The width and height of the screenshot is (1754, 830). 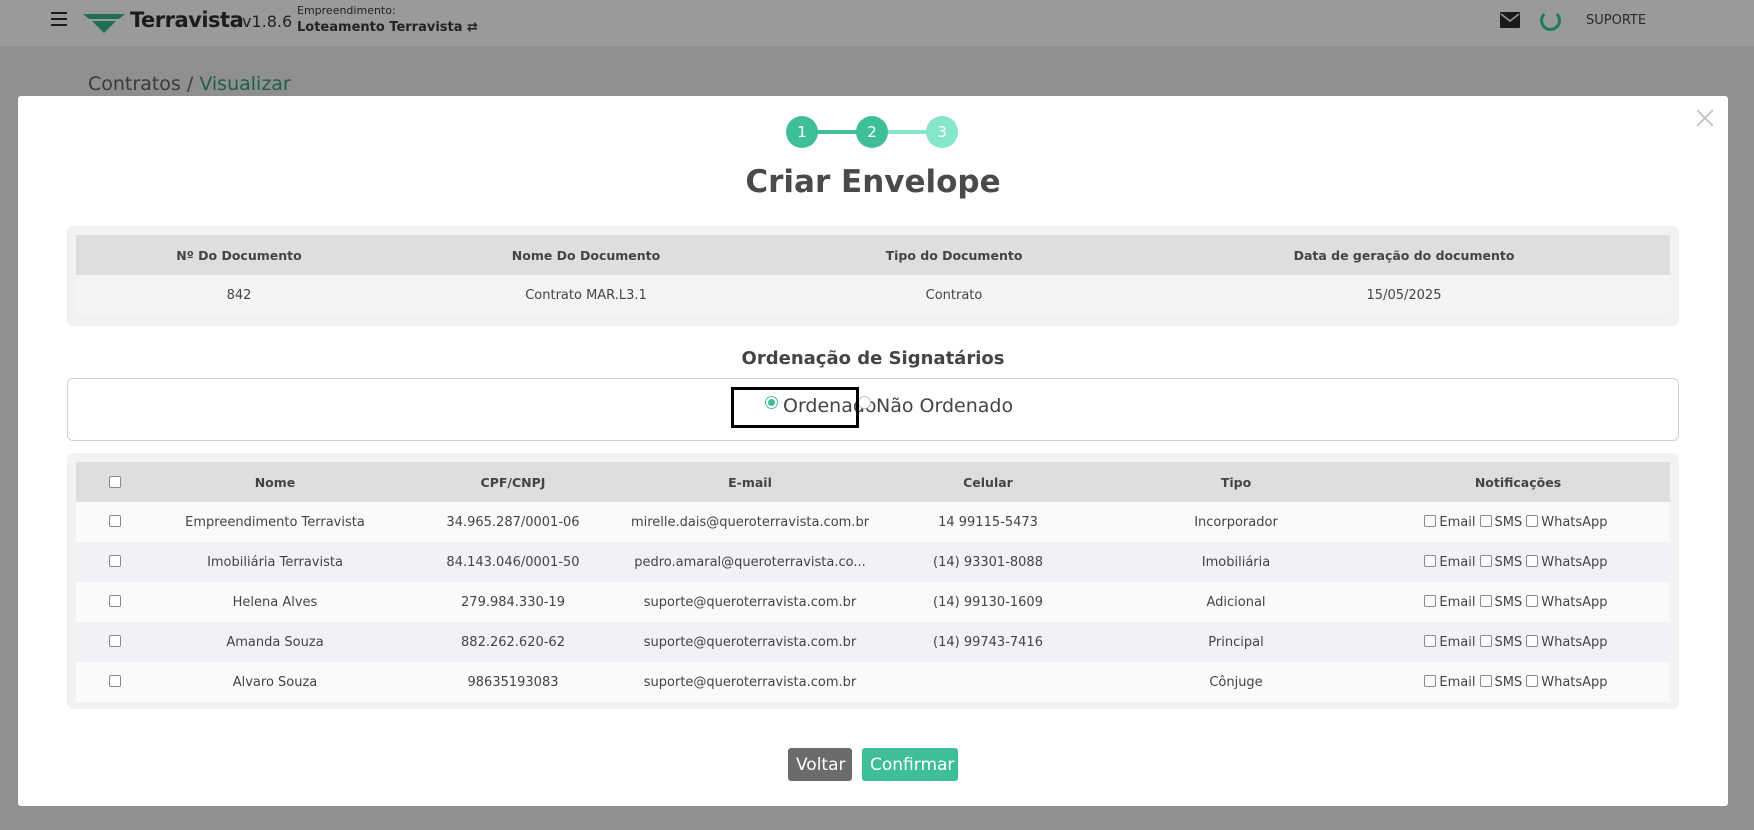 I want to click on breadcrumb: Contratos / Visualizar, so click(x=189, y=84).